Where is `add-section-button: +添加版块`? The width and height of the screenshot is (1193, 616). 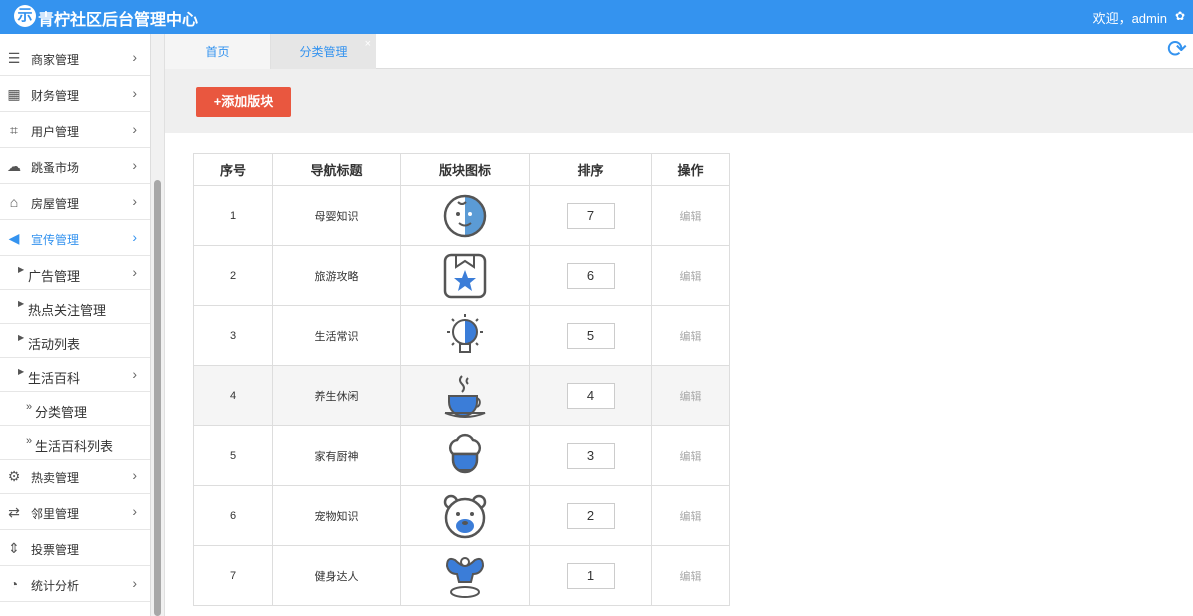 add-section-button: +添加版块 is located at coordinates (243, 102).